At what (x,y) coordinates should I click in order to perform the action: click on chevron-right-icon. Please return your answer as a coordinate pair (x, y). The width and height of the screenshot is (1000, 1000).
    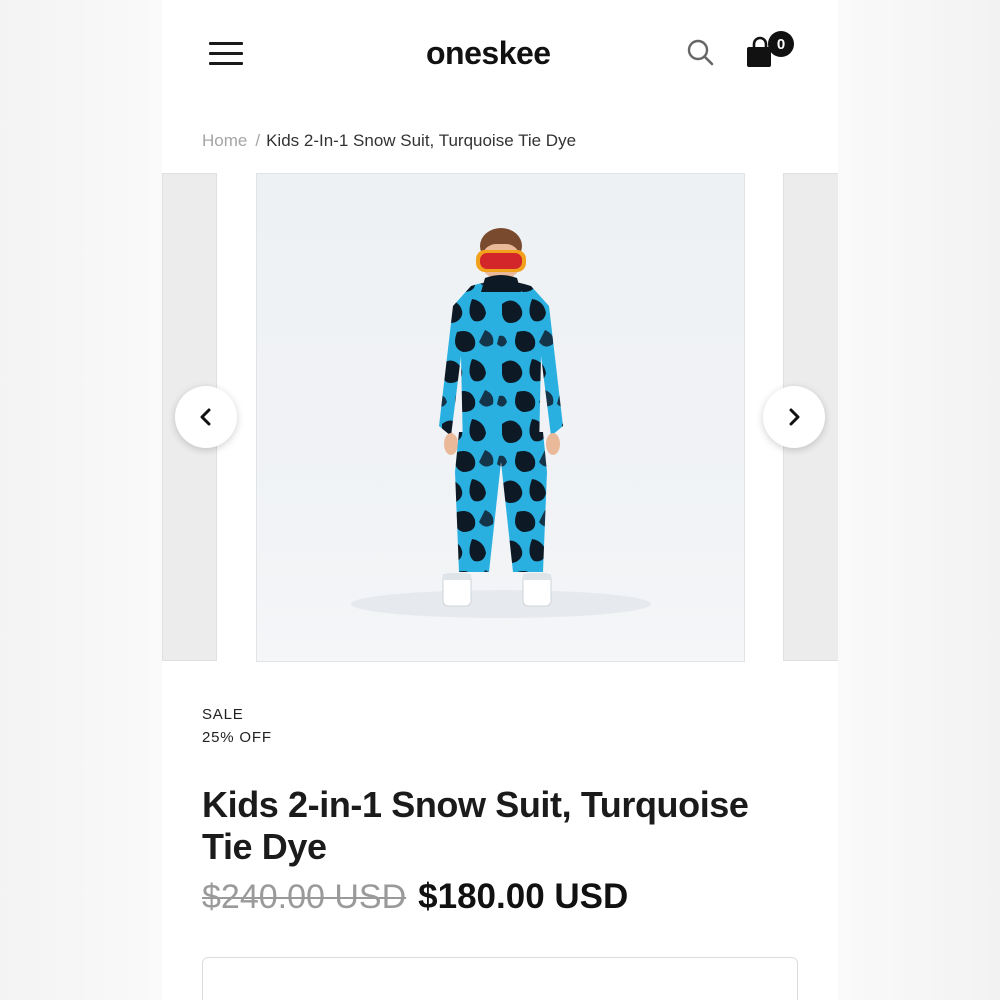
    Looking at the image, I should click on (794, 417).